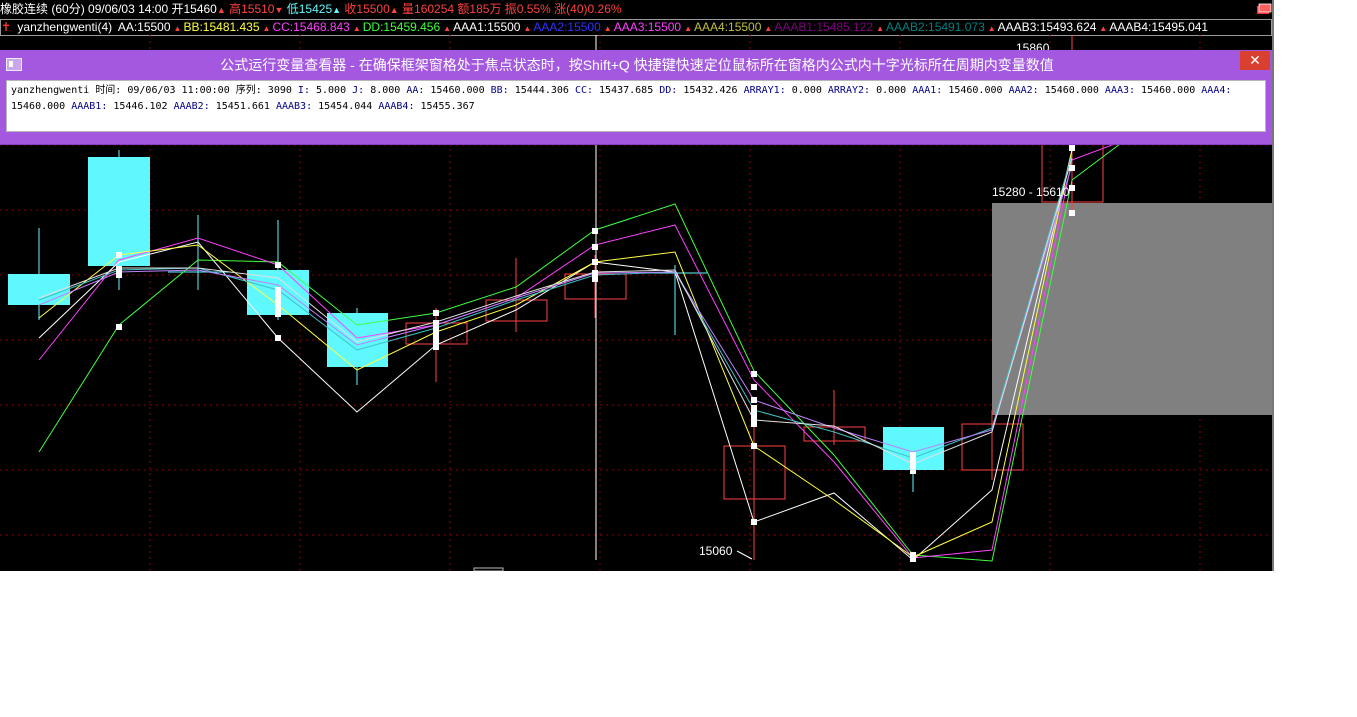 The image size is (1357, 717). Describe the element at coordinates (1264, 9) in the screenshot. I see `toolbar-icon` at that location.